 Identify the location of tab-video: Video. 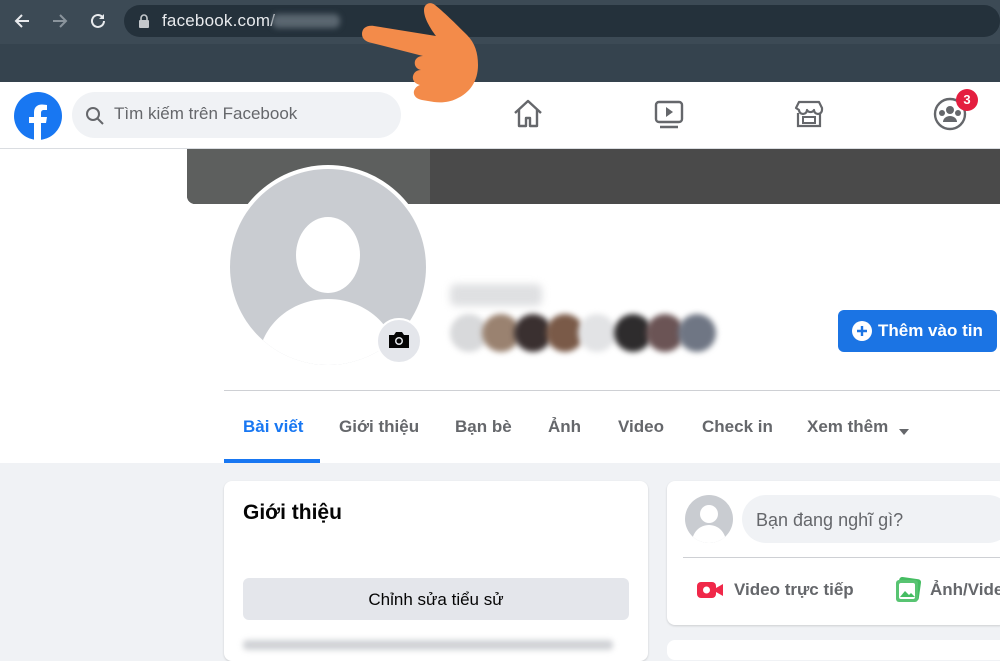
(641, 427).